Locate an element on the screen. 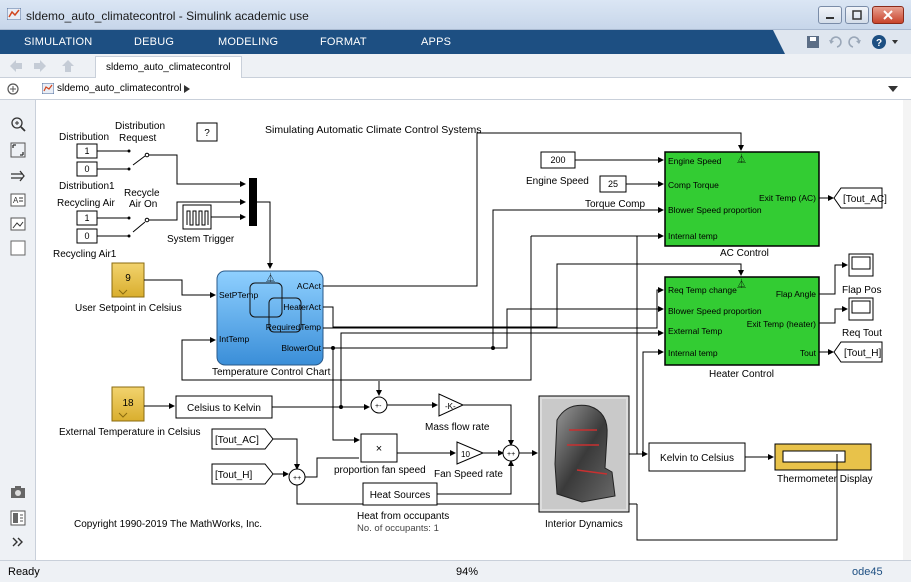 The image size is (911, 582). heater-port-exit-temp: Exit Temp (heater) is located at coordinates (781, 324).